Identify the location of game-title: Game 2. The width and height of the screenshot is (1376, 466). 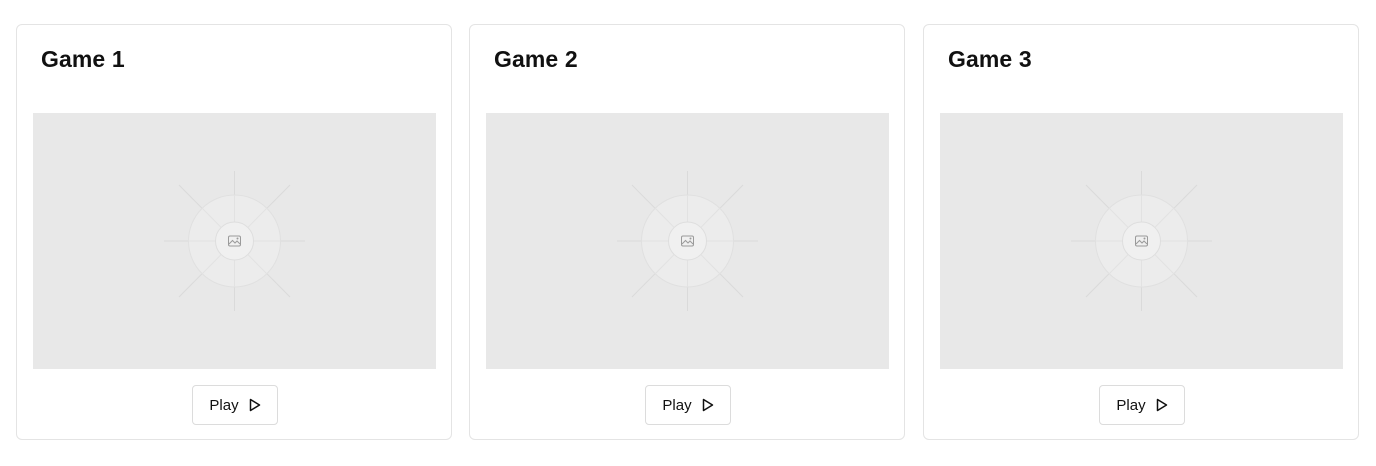
(536, 59).